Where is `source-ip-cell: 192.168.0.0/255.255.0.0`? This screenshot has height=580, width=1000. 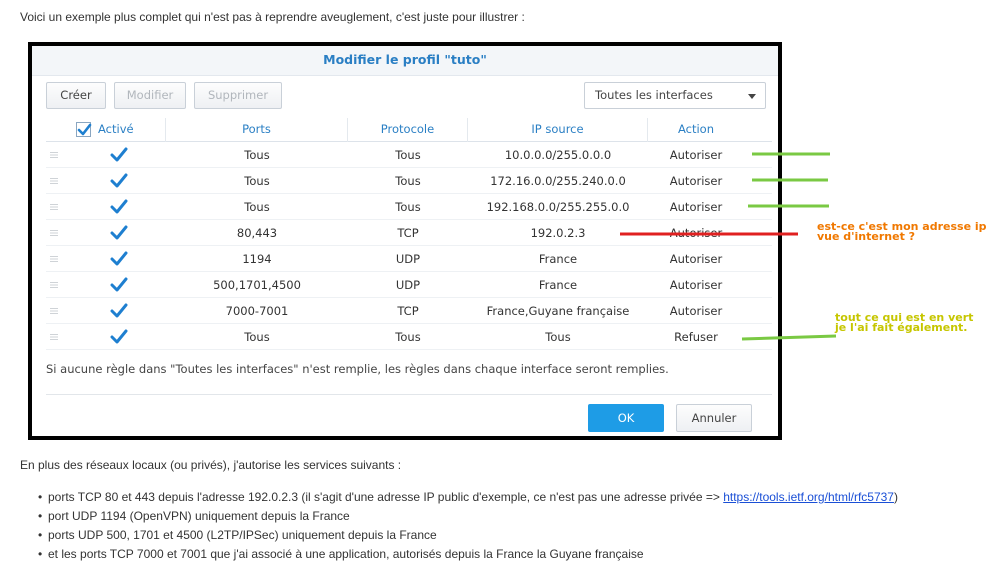
source-ip-cell: 192.168.0.0/255.255.0.0 is located at coordinates (558, 207).